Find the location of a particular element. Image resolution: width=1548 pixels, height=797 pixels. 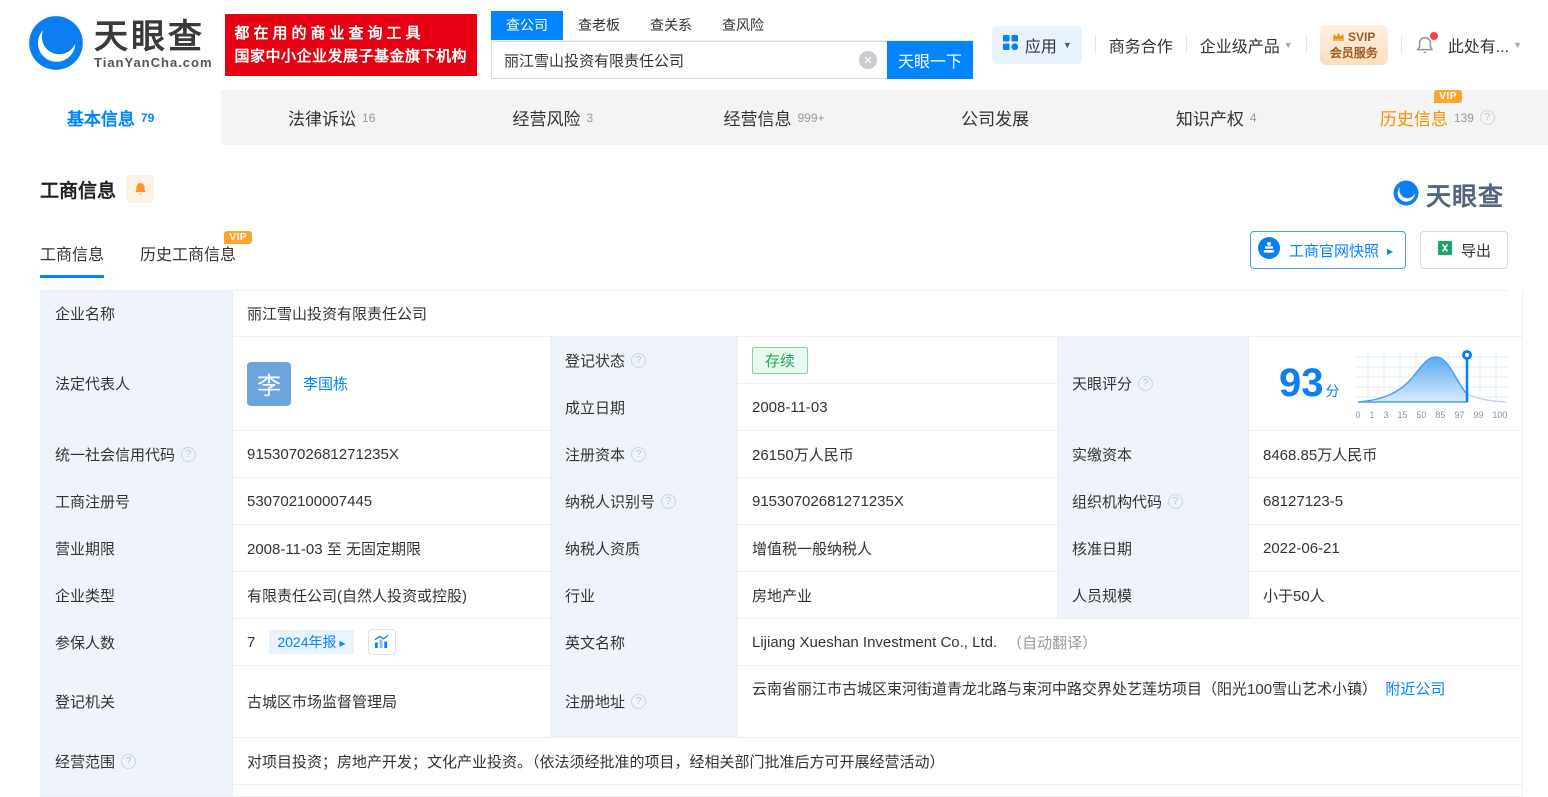

field-value-taxpayer-id: 91530702681271235X is located at coordinates (898, 501).